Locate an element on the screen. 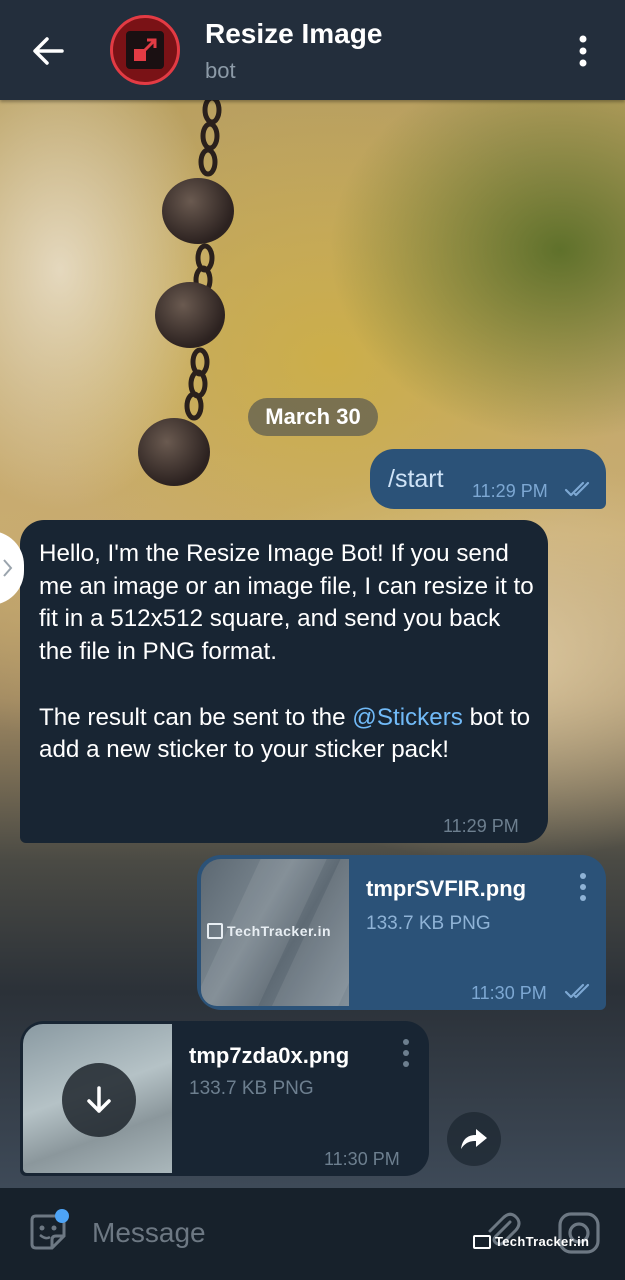 The height and width of the screenshot is (1280, 625). file-thumbnail is located at coordinates (97, 1098).